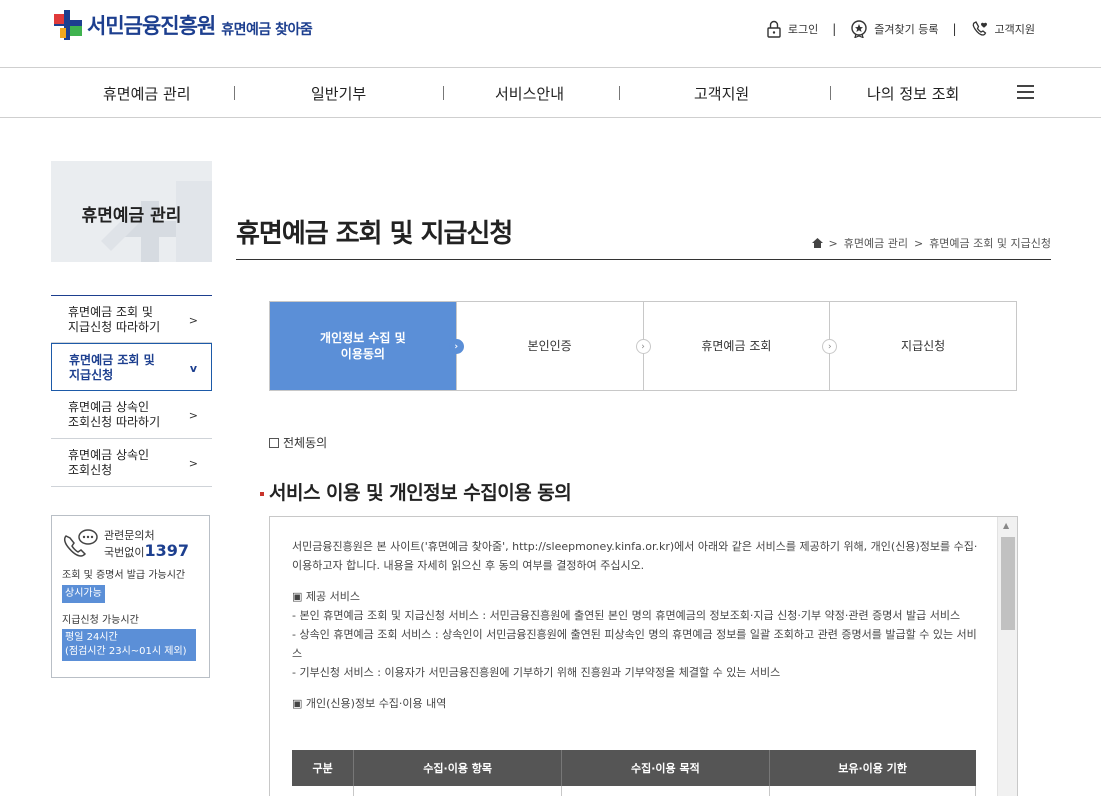  What do you see at coordinates (131, 319) in the screenshot?
I see `sidebar-item-guide: 휴면예금 조회 및 지급신청 따라하기 >` at bounding box center [131, 319].